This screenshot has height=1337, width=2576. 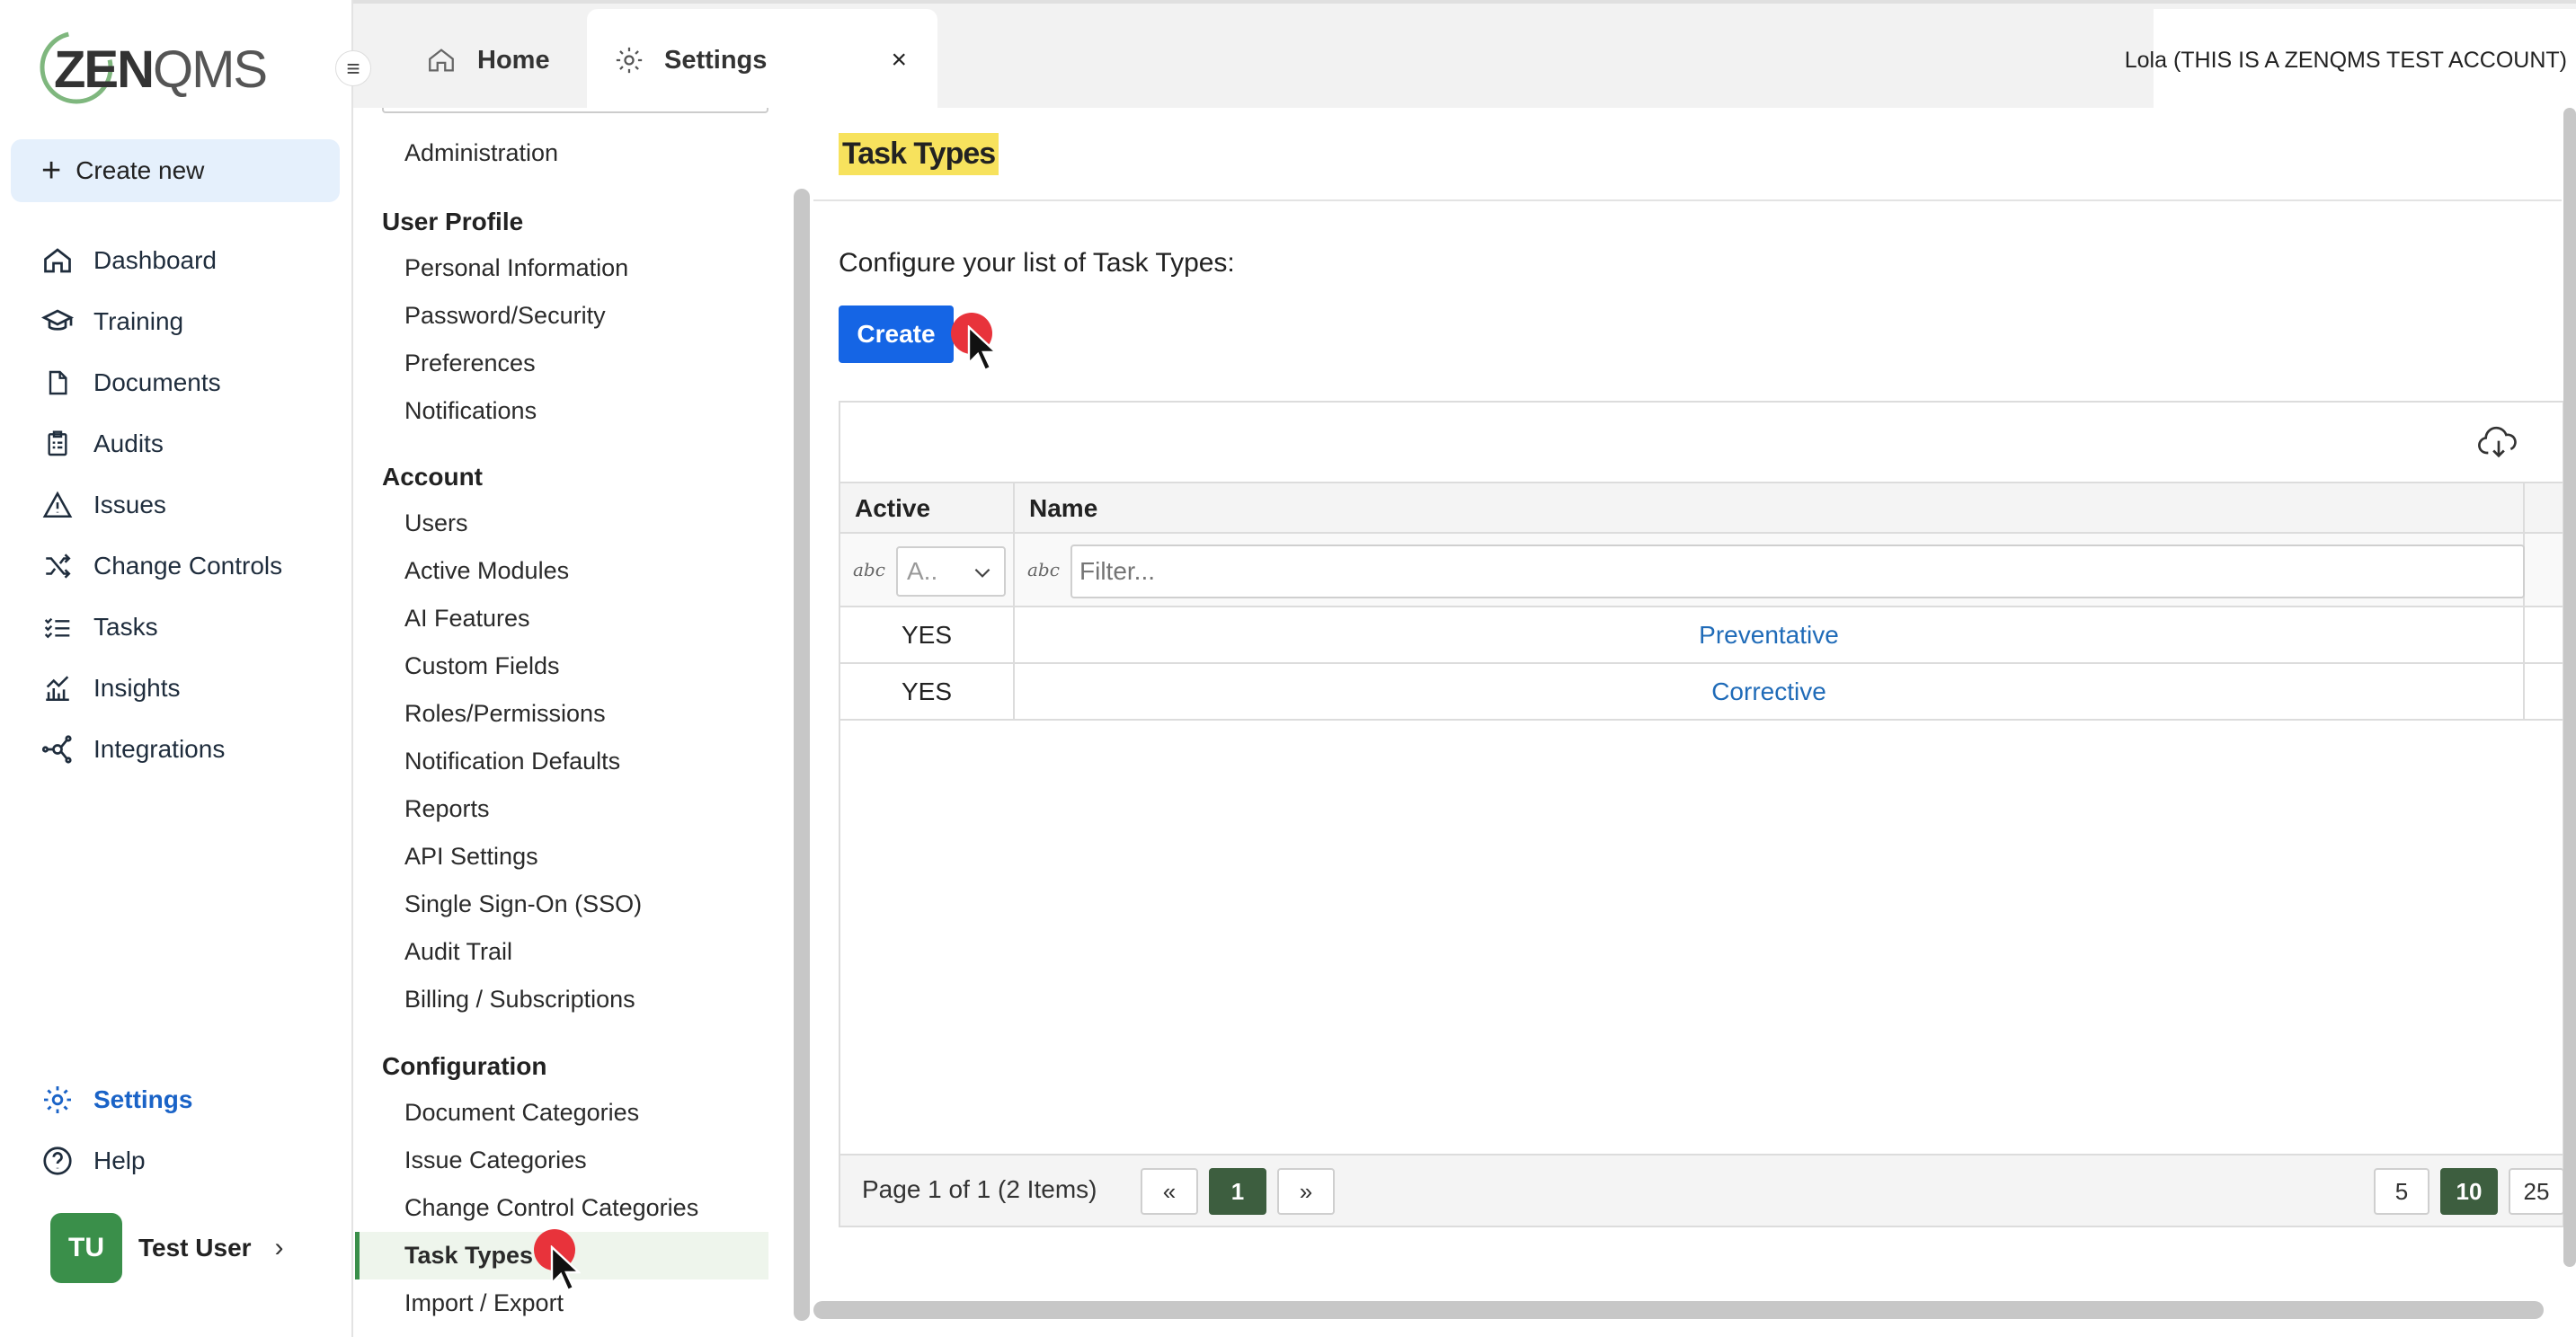 I want to click on page-1-button: 1, so click(x=1237, y=1191).